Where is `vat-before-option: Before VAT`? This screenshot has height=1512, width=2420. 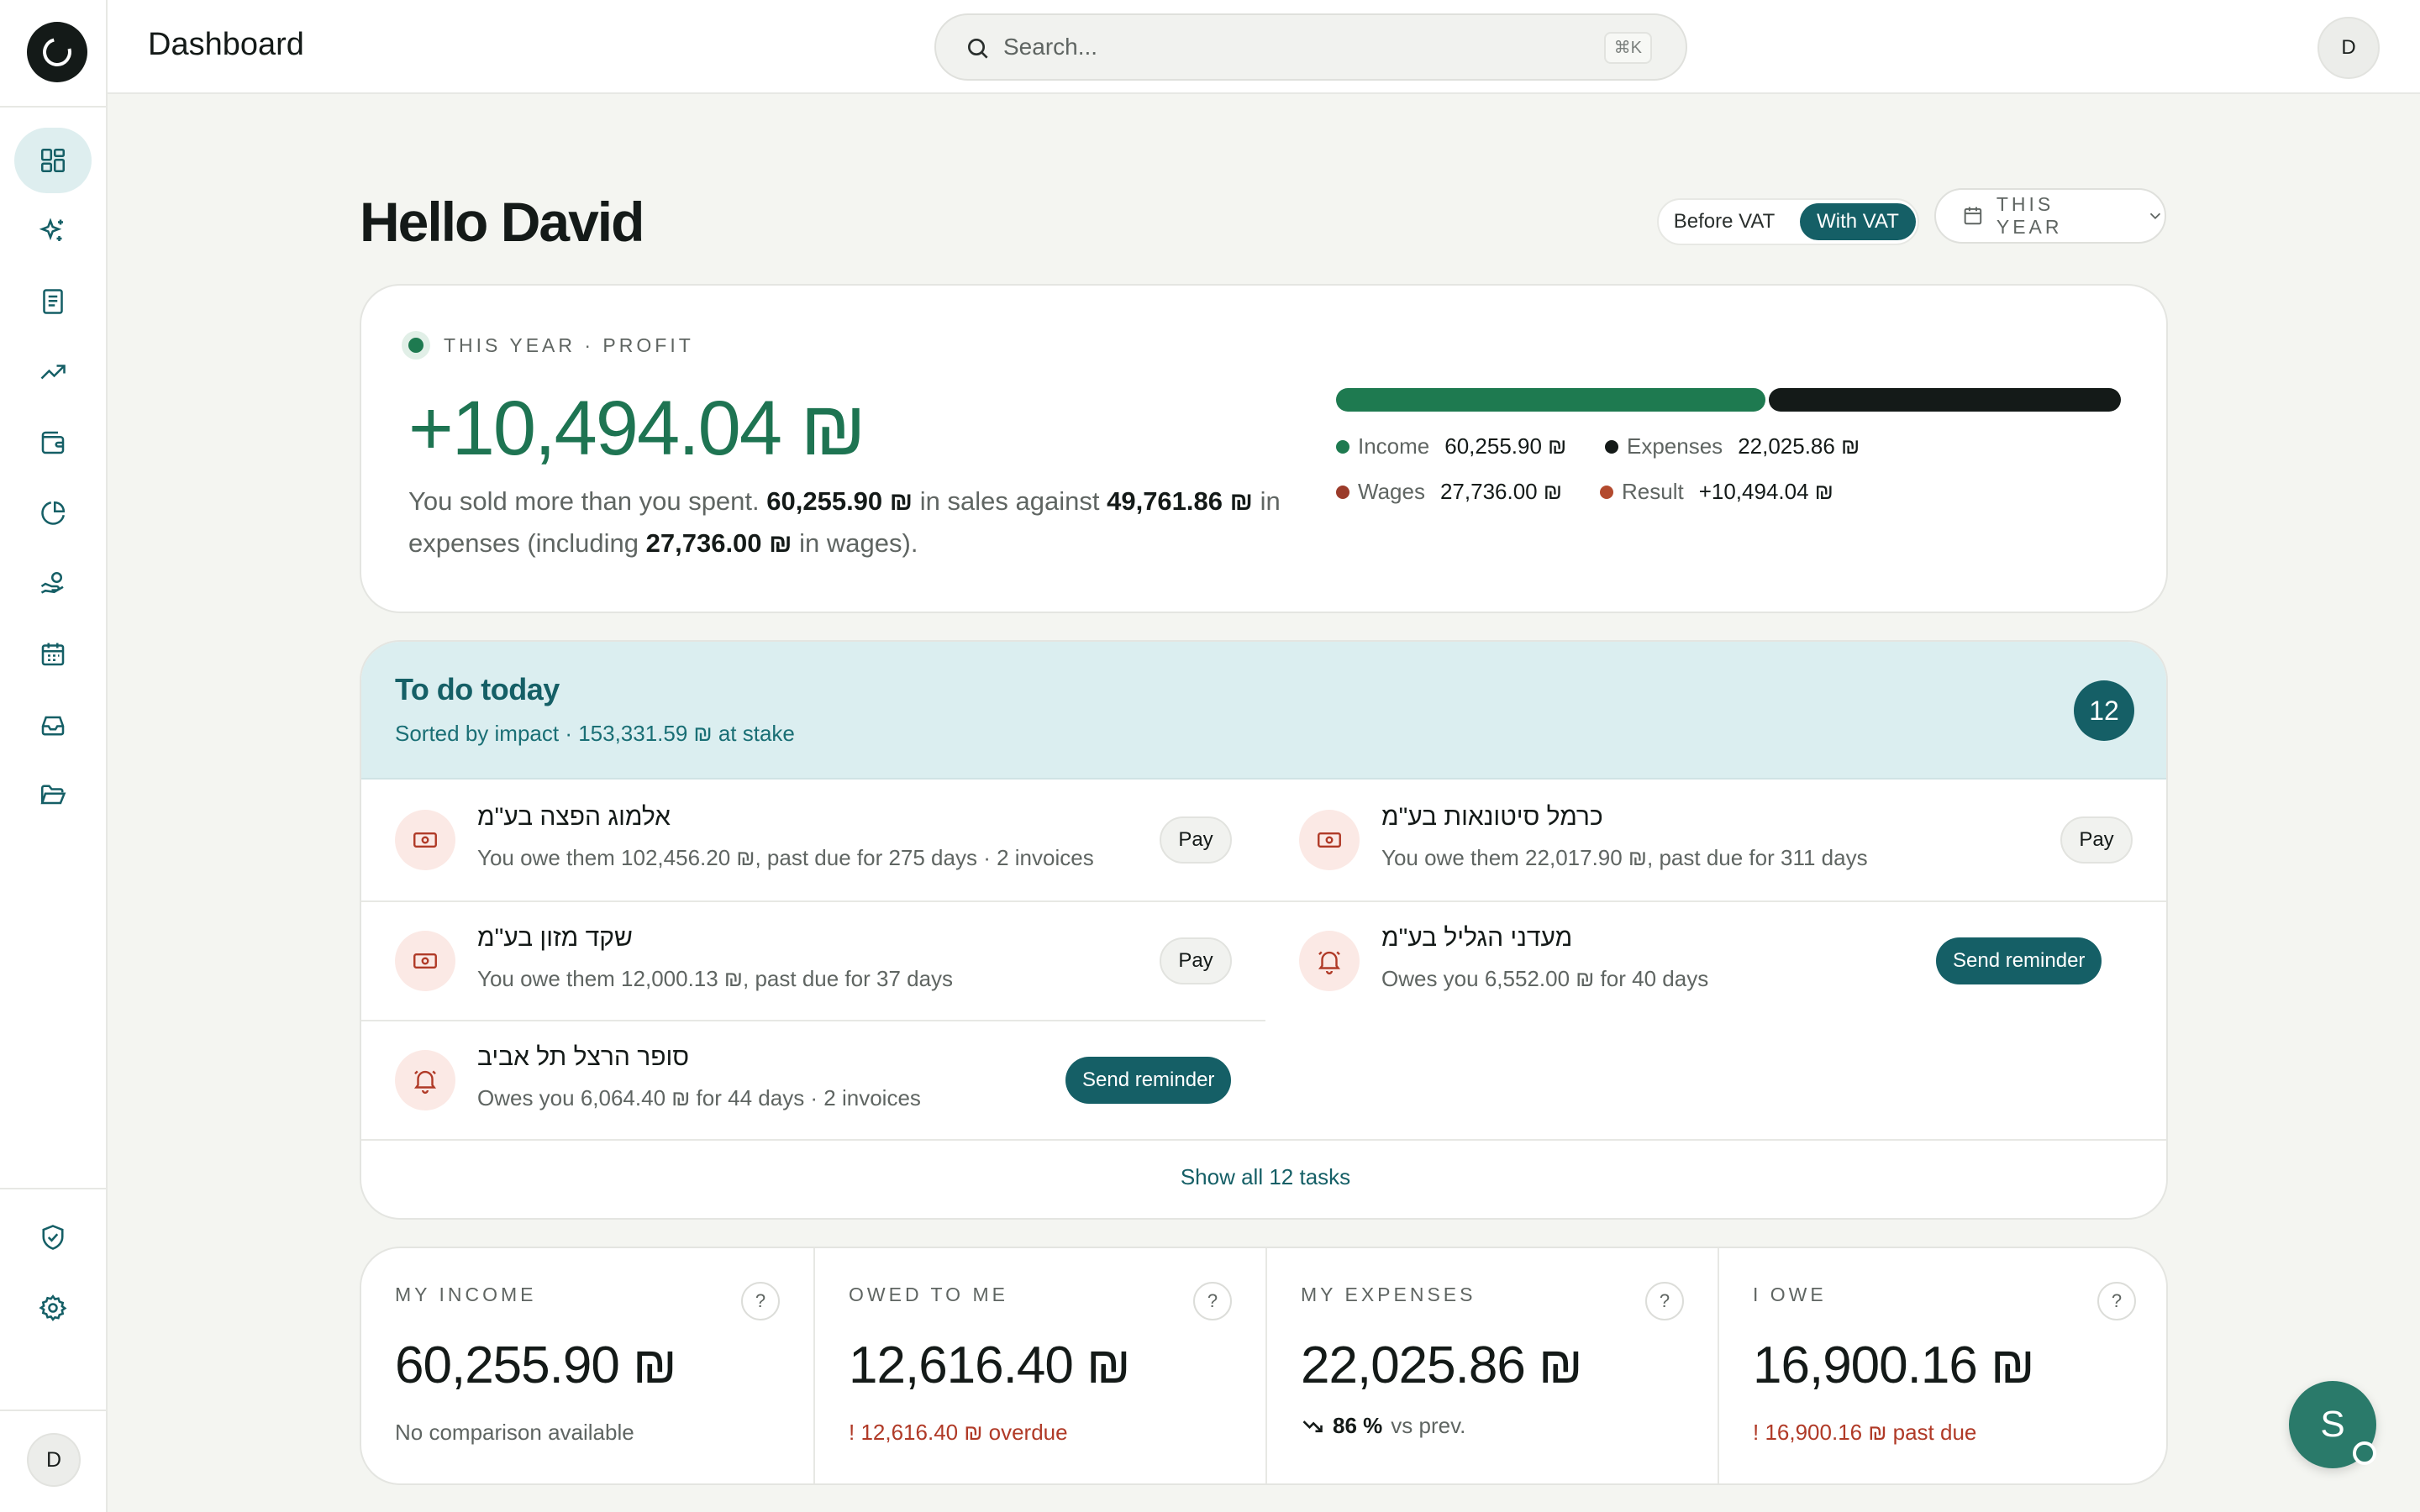
vat-before-option: Before VAT is located at coordinates (1725, 221).